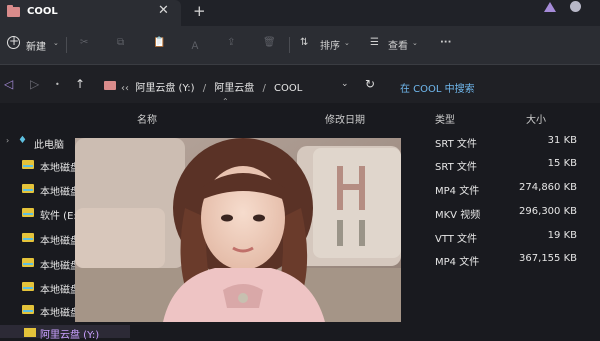 This screenshot has height=341, width=600. What do you see at coordinates (456, 239) in the screenshot?
I see `file-type: VTT 文件` at bounding box center [456, 239].